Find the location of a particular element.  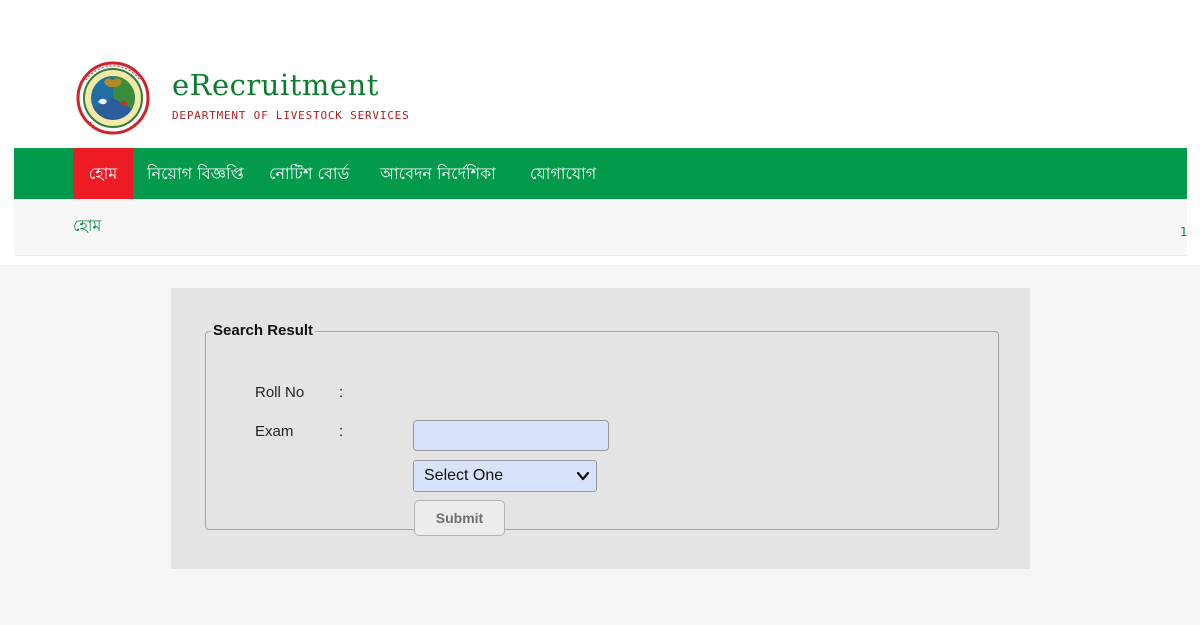

roll-label: Roll No is located at coordinates (280, 392).